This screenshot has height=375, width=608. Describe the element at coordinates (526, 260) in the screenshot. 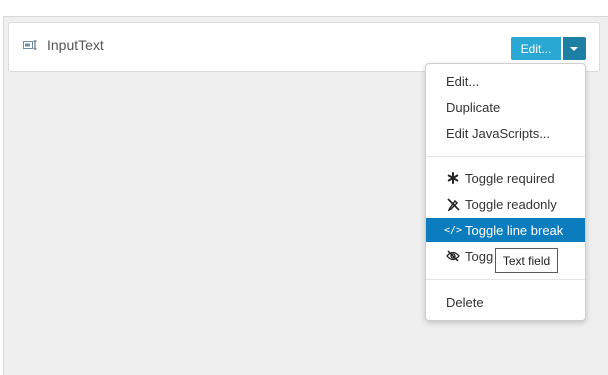

I see `tooltip: Text field` at that location.